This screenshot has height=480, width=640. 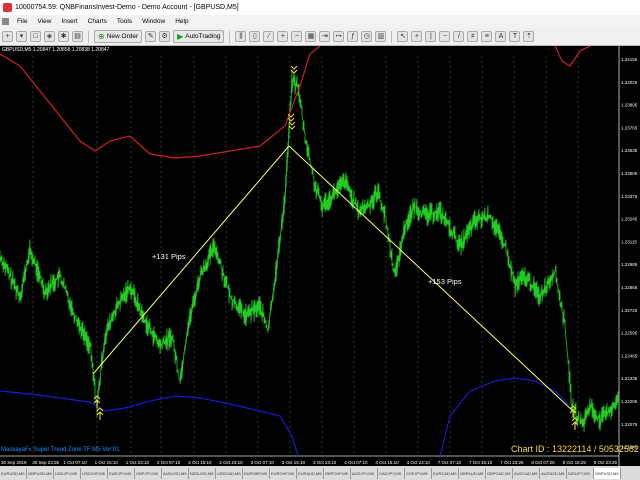 I want to click on chart-tab: AUDCAD,M5, so click(x=526, y=473).